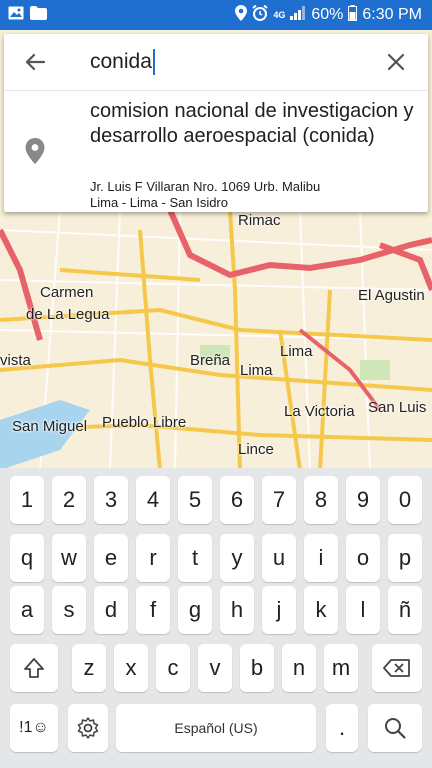 The height and width of the screenshot is (768, 432). Describe the element at coordinates (68, 314) in the screenshot. I see `map-label-de-la-legua: de La Legua` at that location.